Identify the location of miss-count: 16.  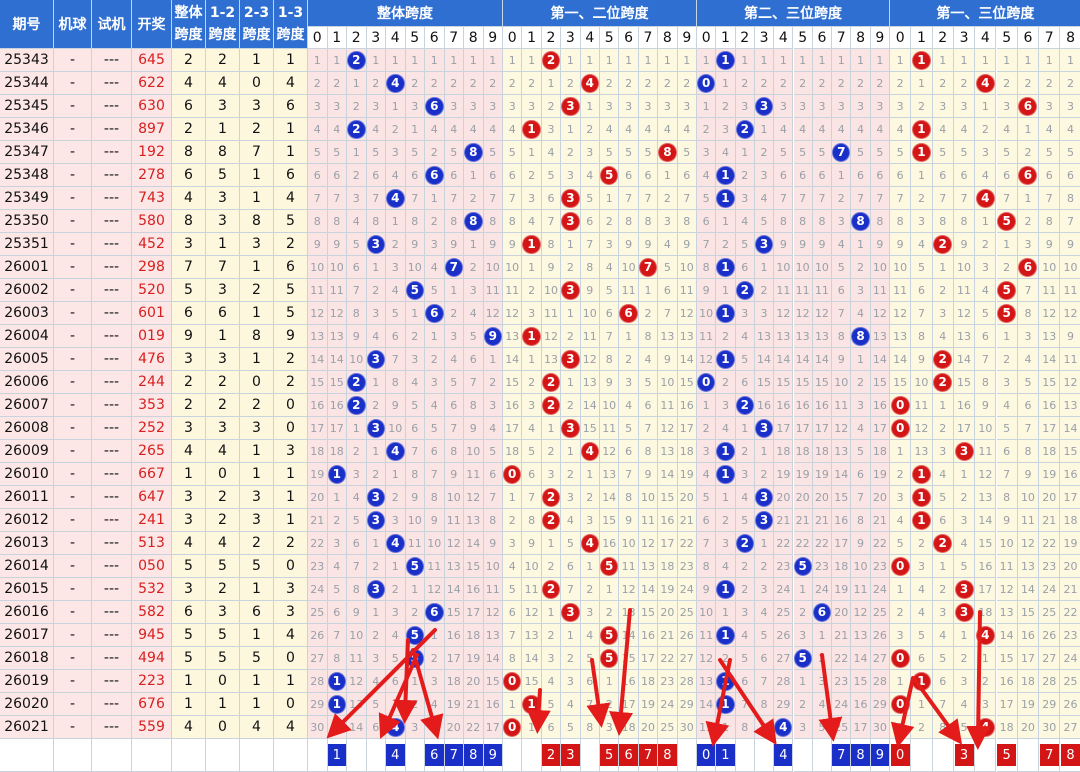
(1006, 681).